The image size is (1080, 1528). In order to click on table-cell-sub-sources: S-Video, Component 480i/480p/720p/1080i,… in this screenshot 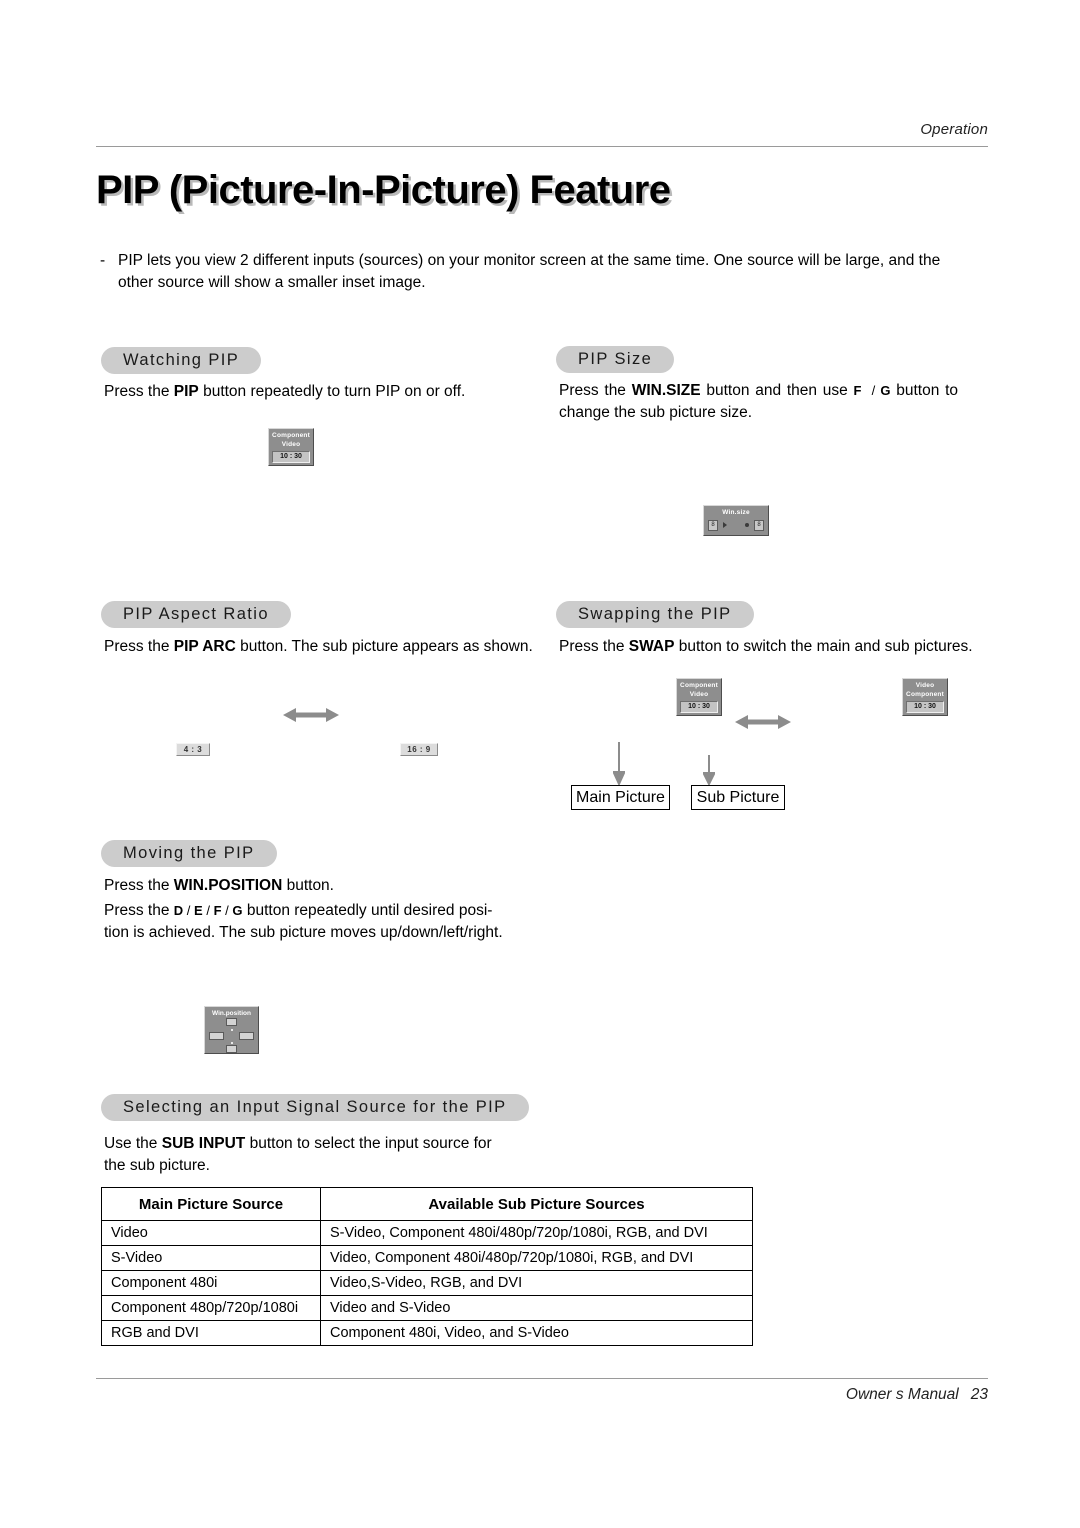, I will do `click(536, 1233)`.